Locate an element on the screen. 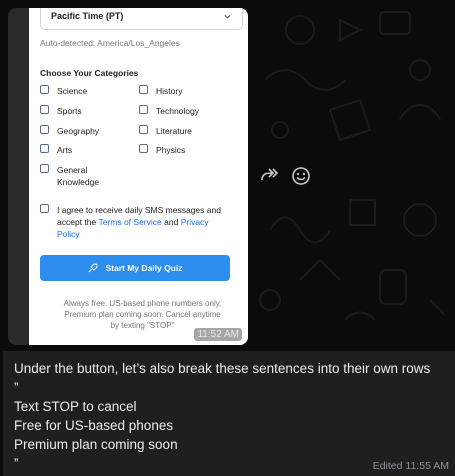  category-label: Physics is located at coordinates (171, 150).